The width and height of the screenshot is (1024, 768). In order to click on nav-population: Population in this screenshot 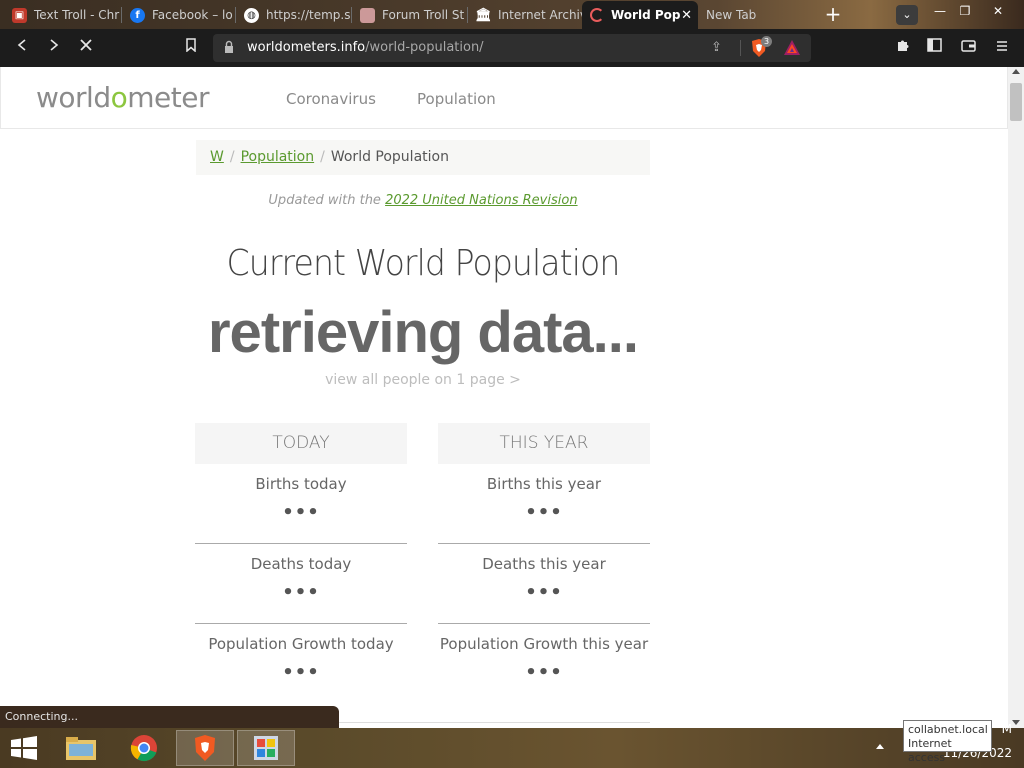, I will do `click(456, 99)`.